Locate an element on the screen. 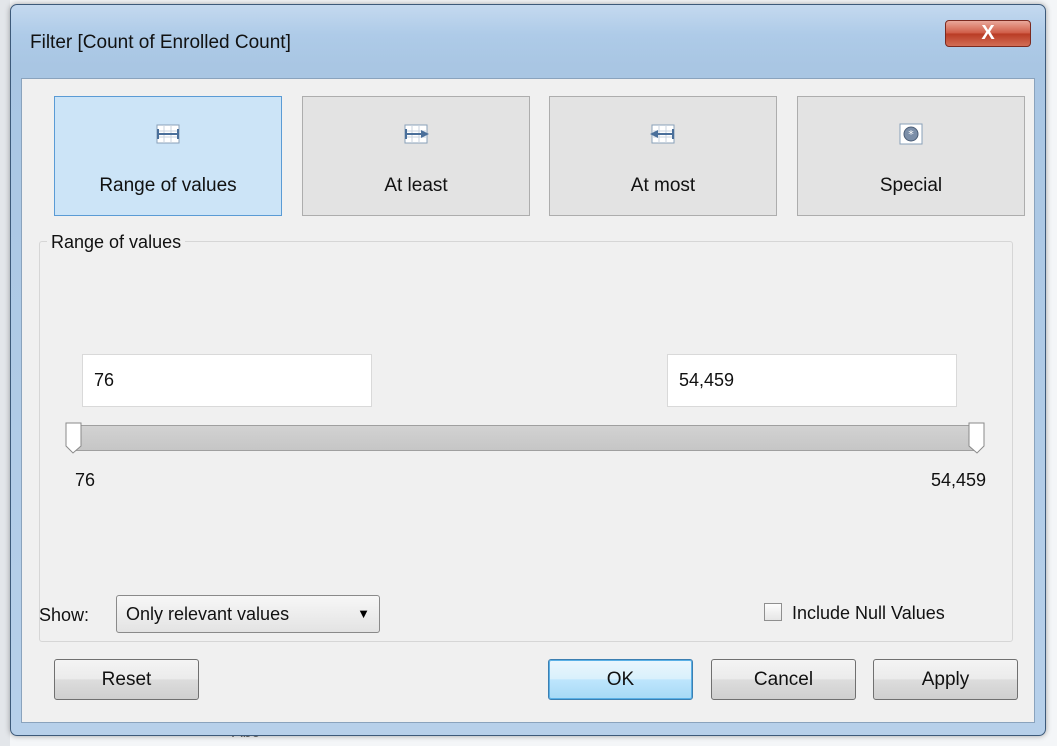  special-icon: * is located at coordinates (911, 134).